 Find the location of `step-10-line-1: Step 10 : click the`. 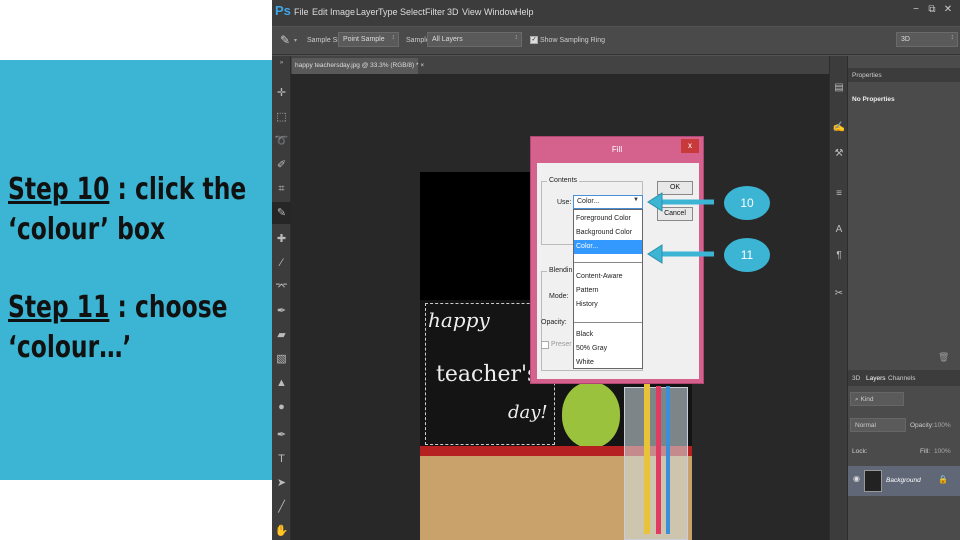

step-10-line-1: Step 10 : click the is located at coordinates (127, 190).